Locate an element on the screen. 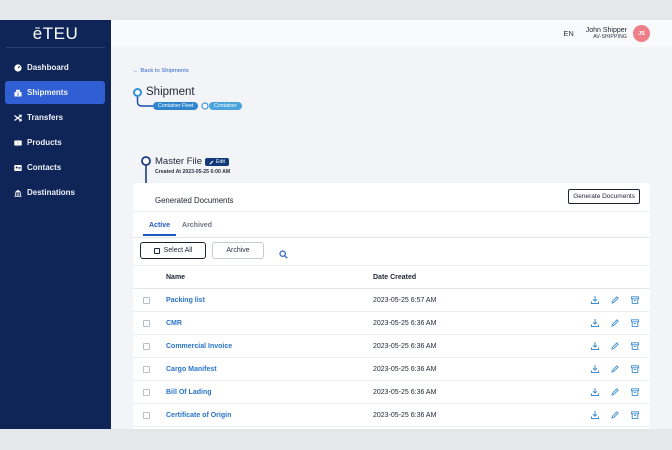 The height and width of the screenshot is (450, 672). back-to-shipments-link: ← Back to Shipments is located at coordinates (161, 71).